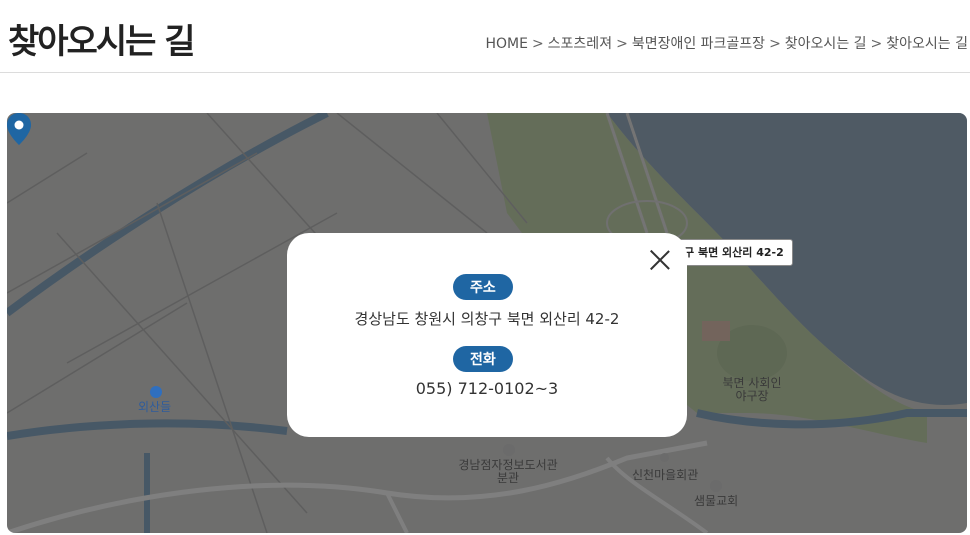  What do you see at coordinates (664, 457) in the screenshot?
I see `building-icon` at bounding box center [664, 457].